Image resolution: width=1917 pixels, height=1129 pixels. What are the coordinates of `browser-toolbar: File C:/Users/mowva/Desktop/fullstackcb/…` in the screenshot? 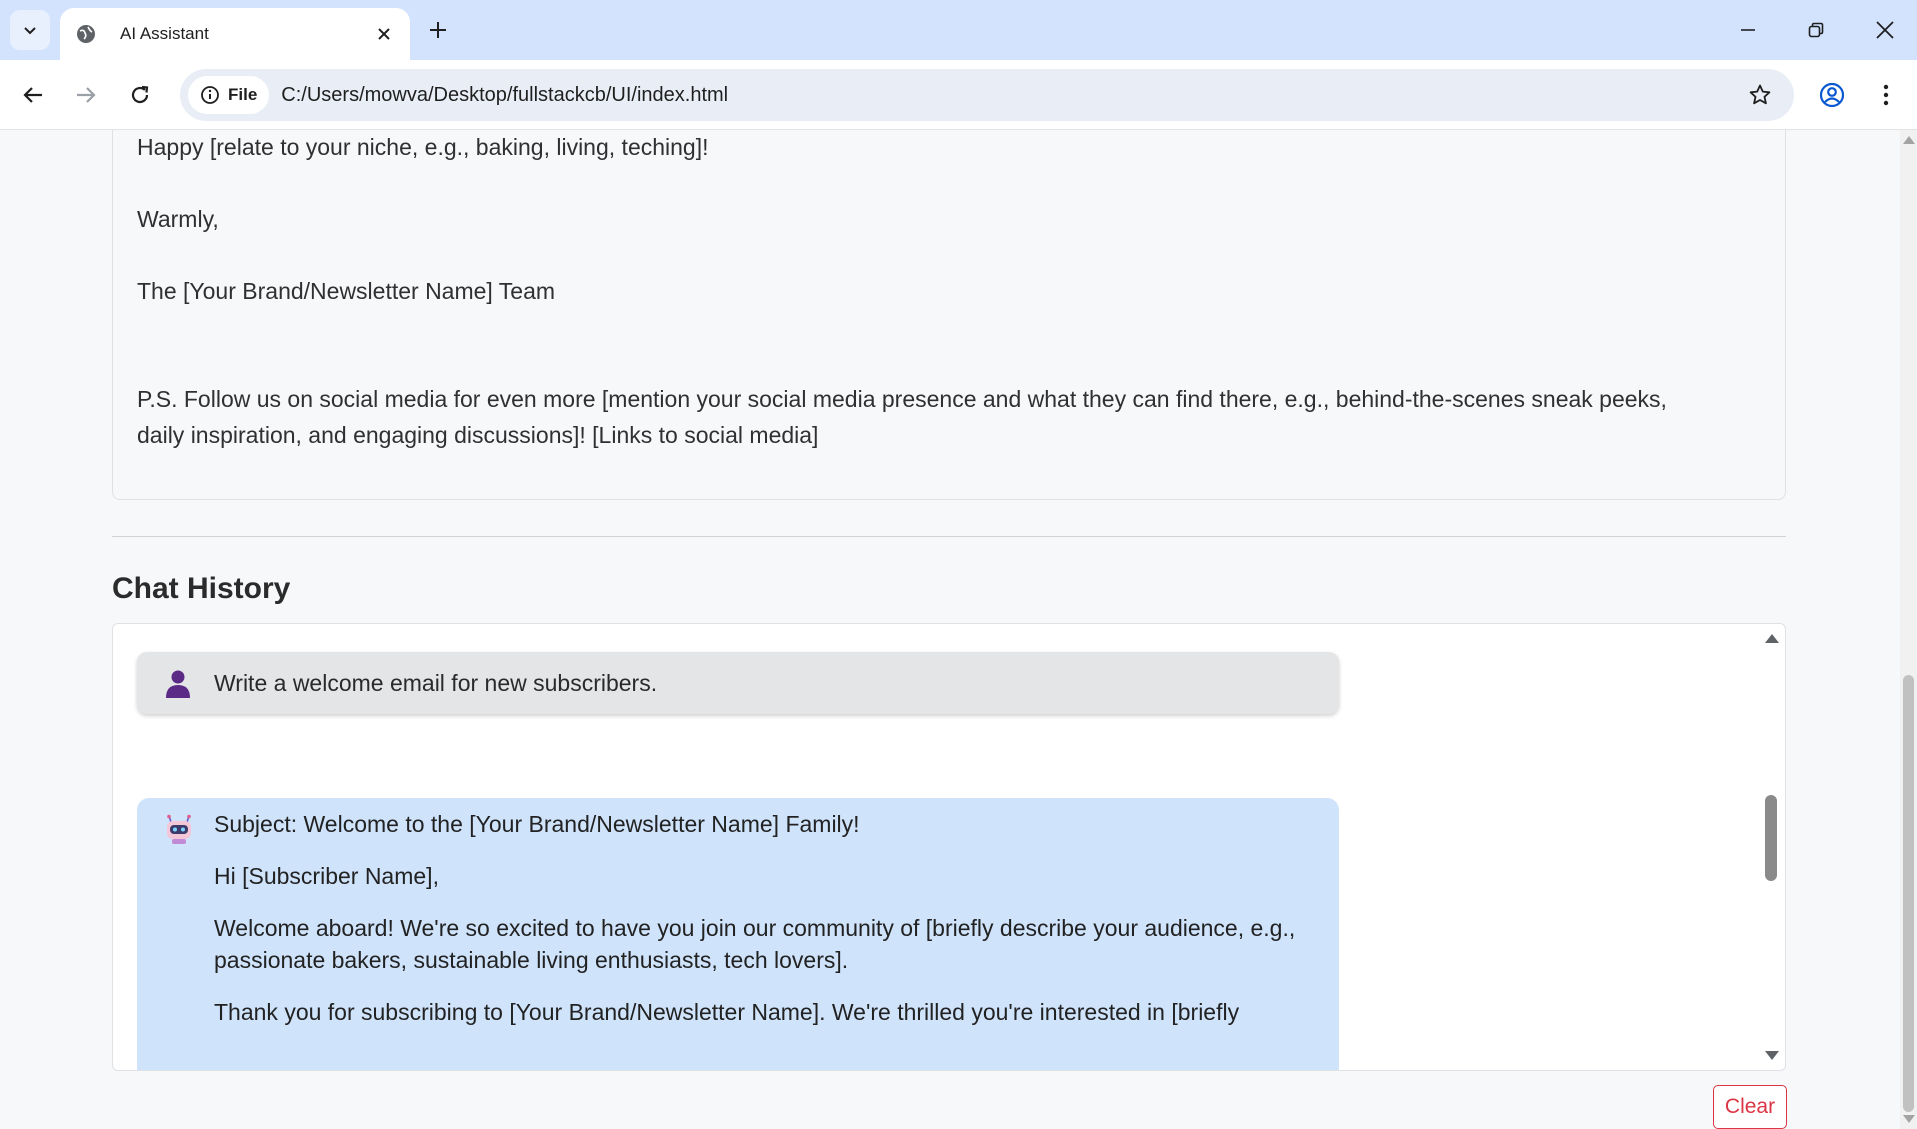 It's located at (958, 95).